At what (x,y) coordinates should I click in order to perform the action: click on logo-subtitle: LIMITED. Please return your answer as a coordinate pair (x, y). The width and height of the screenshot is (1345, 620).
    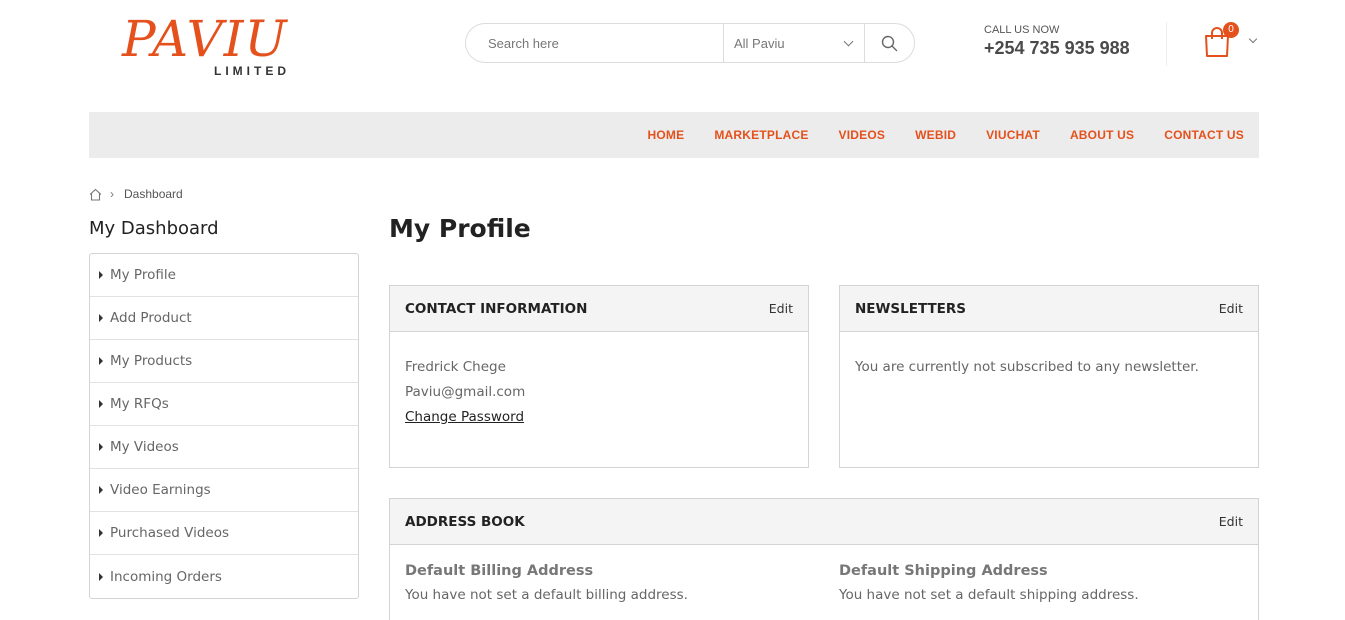
    Looking at the image, I should click on (252, 71).